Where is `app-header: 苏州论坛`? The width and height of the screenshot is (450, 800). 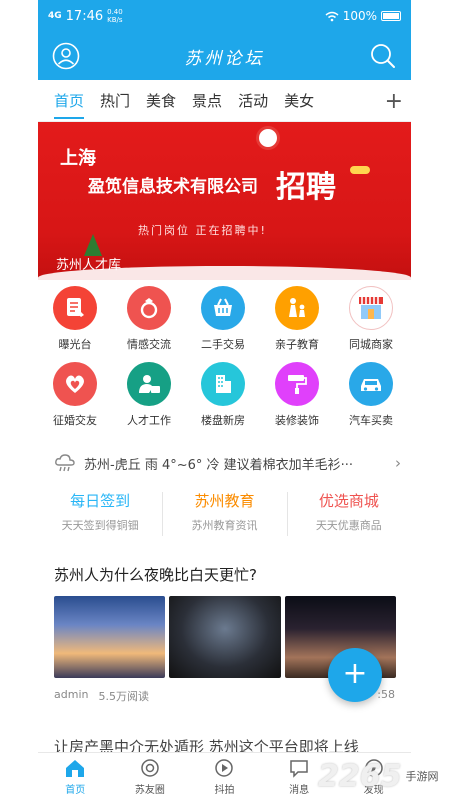 app-header: 苏州论坛 is located at coordinates (224, 56).